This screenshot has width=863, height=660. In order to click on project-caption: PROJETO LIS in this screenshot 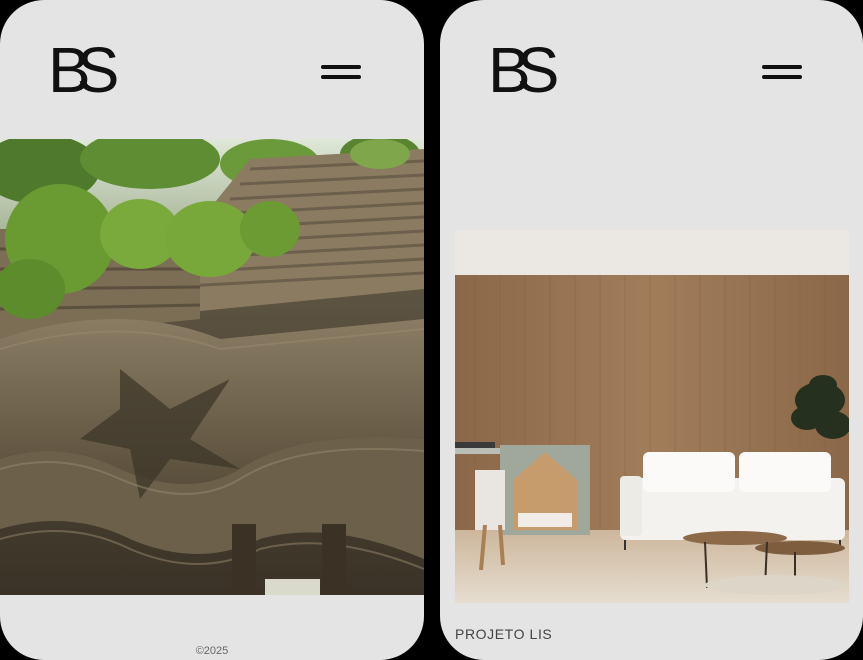, I will do `click(503, 634)`.